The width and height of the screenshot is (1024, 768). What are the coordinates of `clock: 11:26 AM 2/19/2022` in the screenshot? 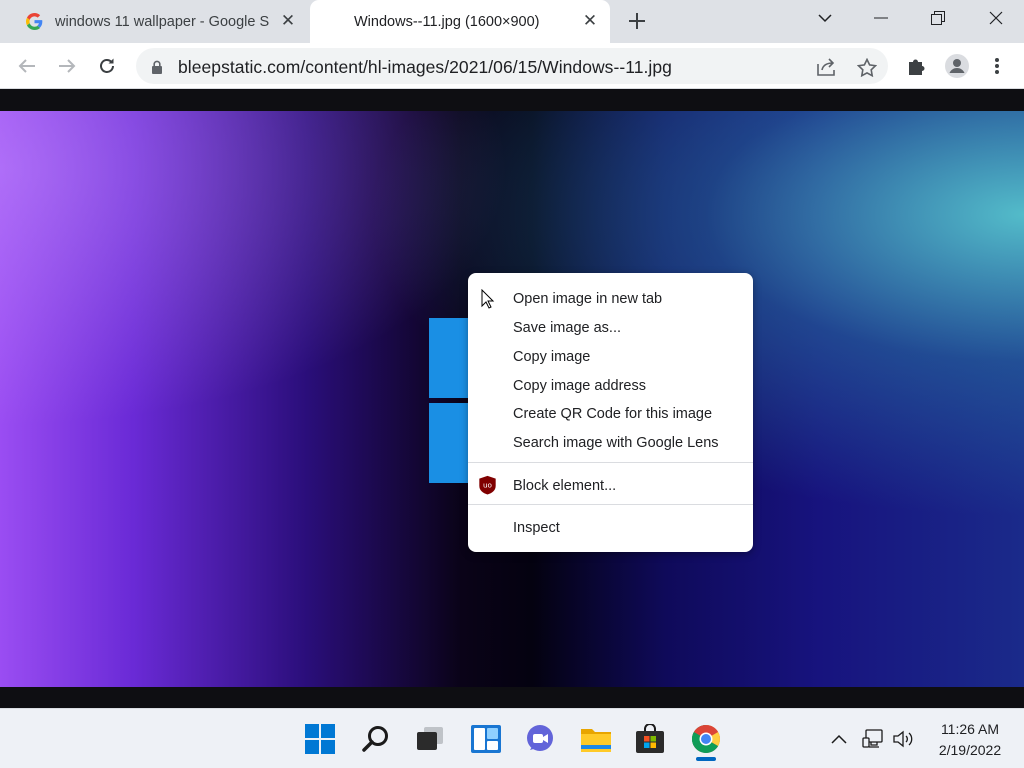 It's located at (970, 740).